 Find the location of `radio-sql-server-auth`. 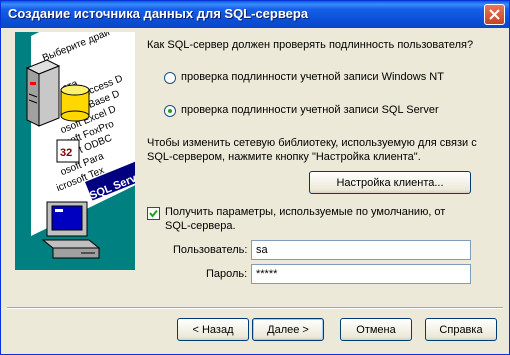

radio-sql-server-auth is located at coordinates (170, 111).